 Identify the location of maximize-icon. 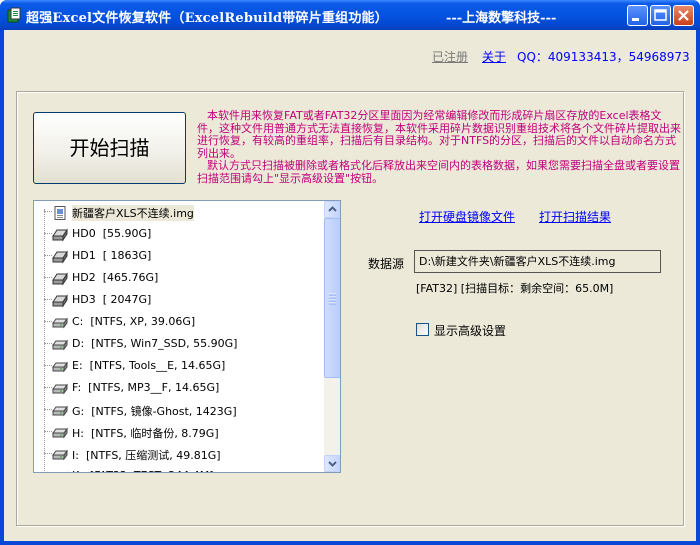
(660, 15).